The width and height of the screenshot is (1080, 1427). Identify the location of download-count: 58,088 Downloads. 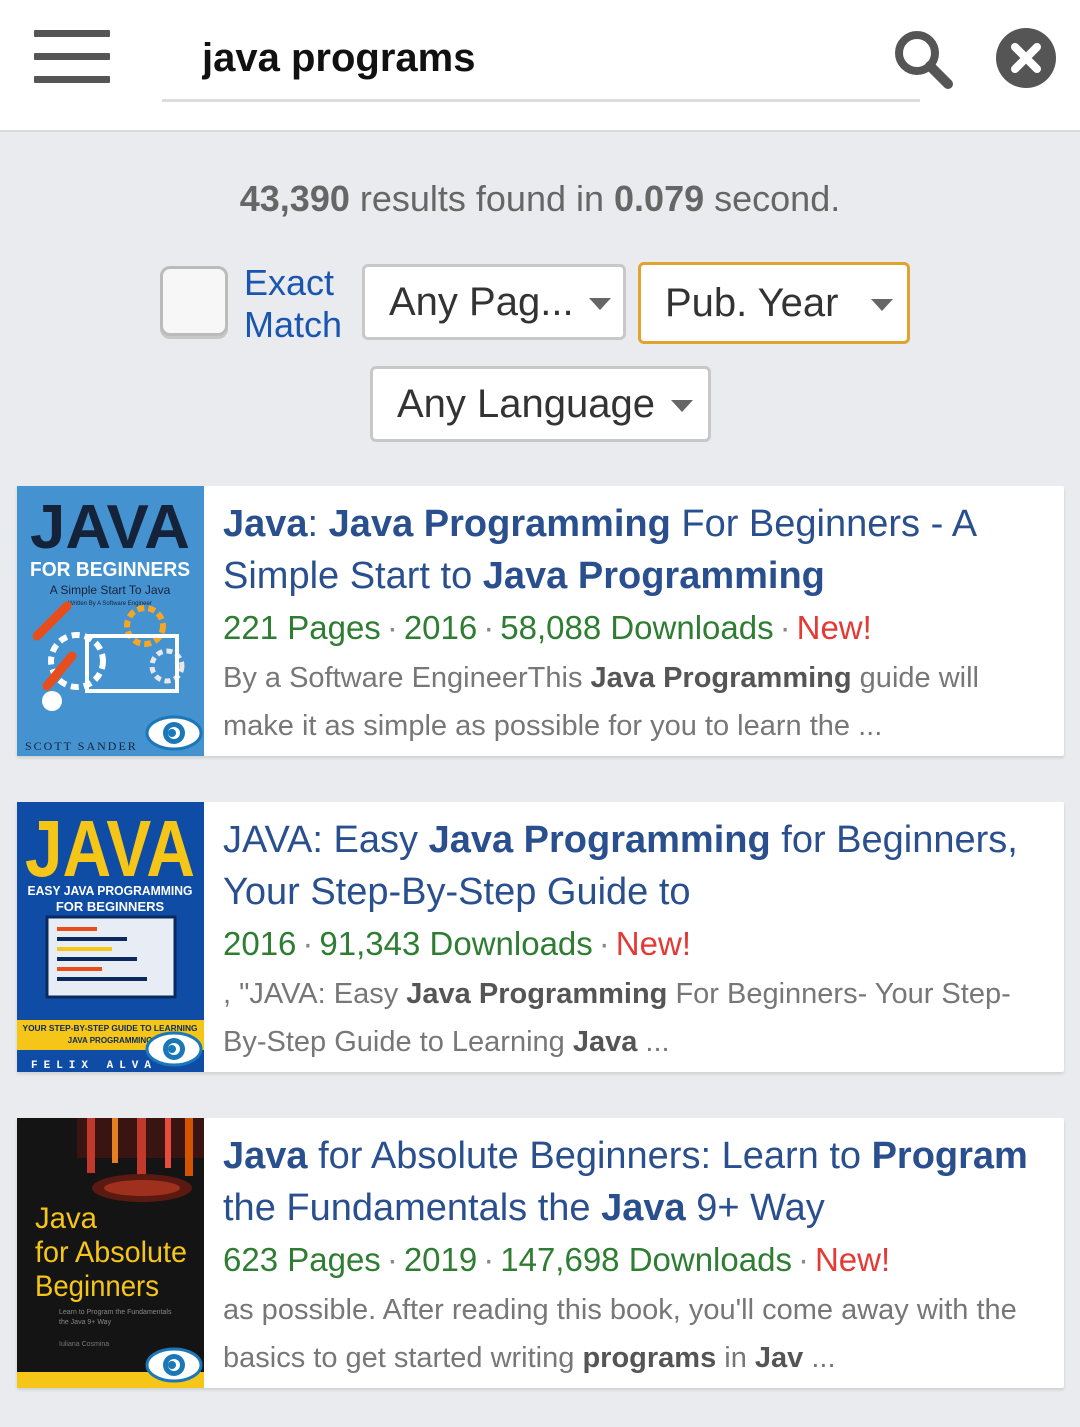
(637, 627).